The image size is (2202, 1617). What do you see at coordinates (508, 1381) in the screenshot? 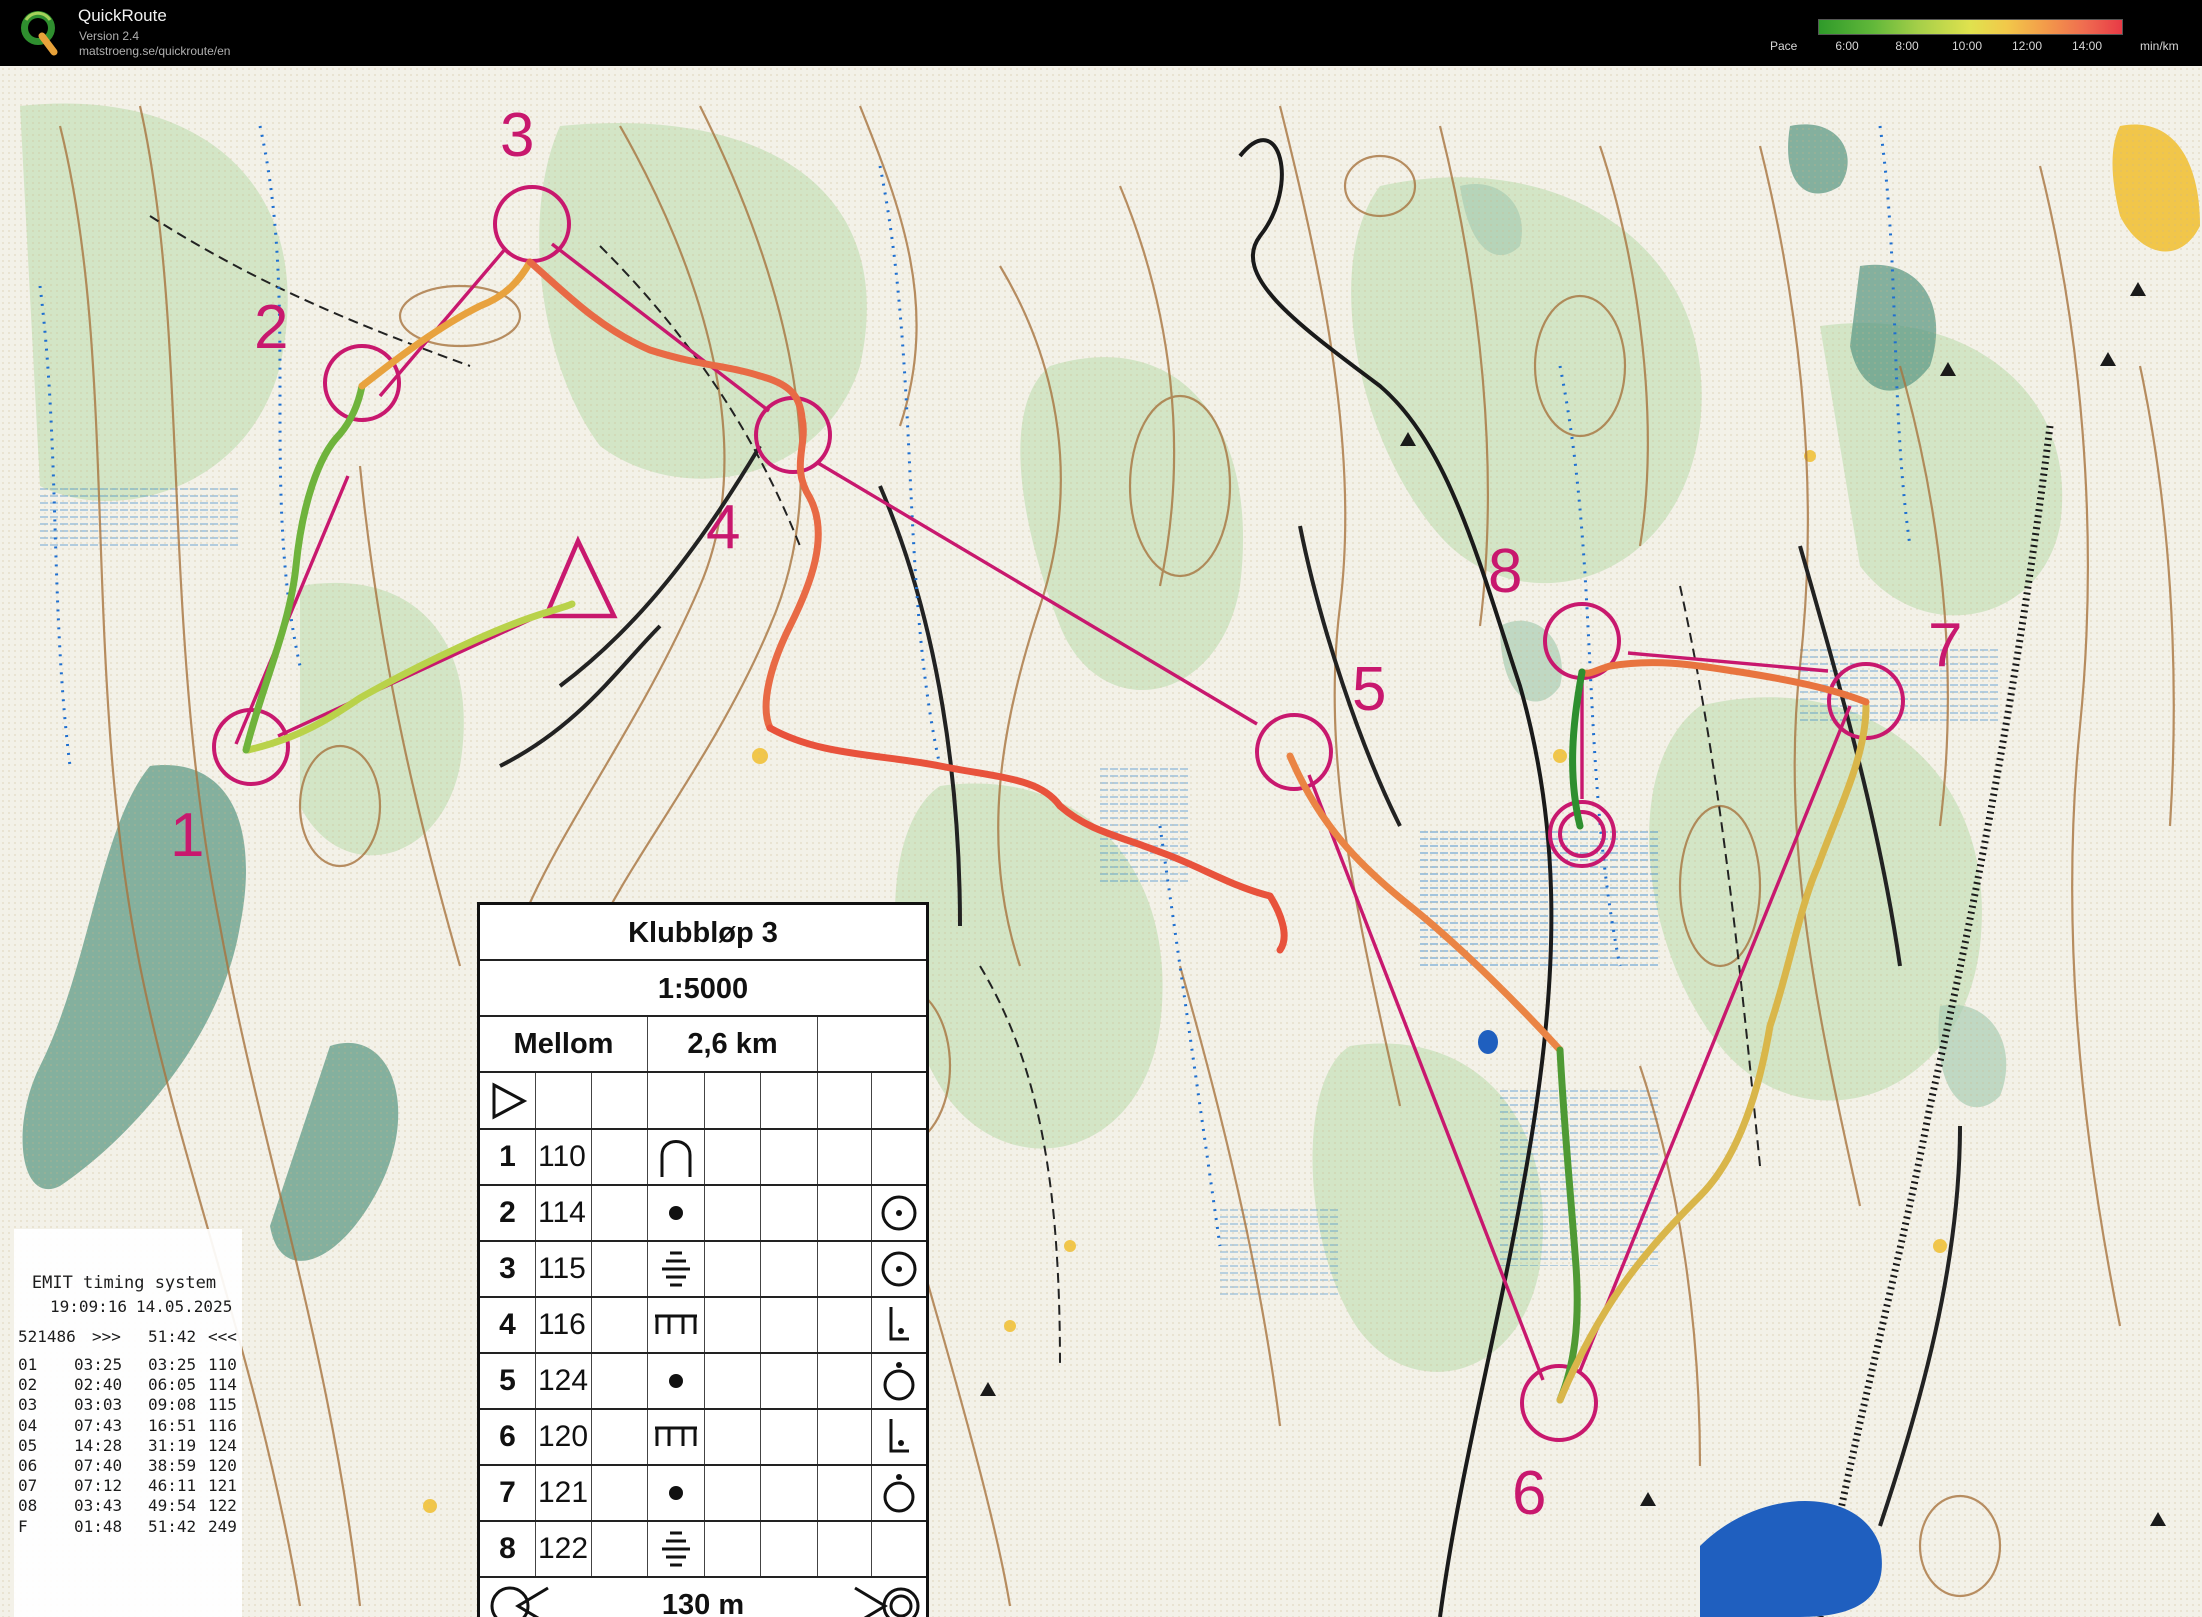
I see `control-number: 5` at bounding box center [508, 1381].